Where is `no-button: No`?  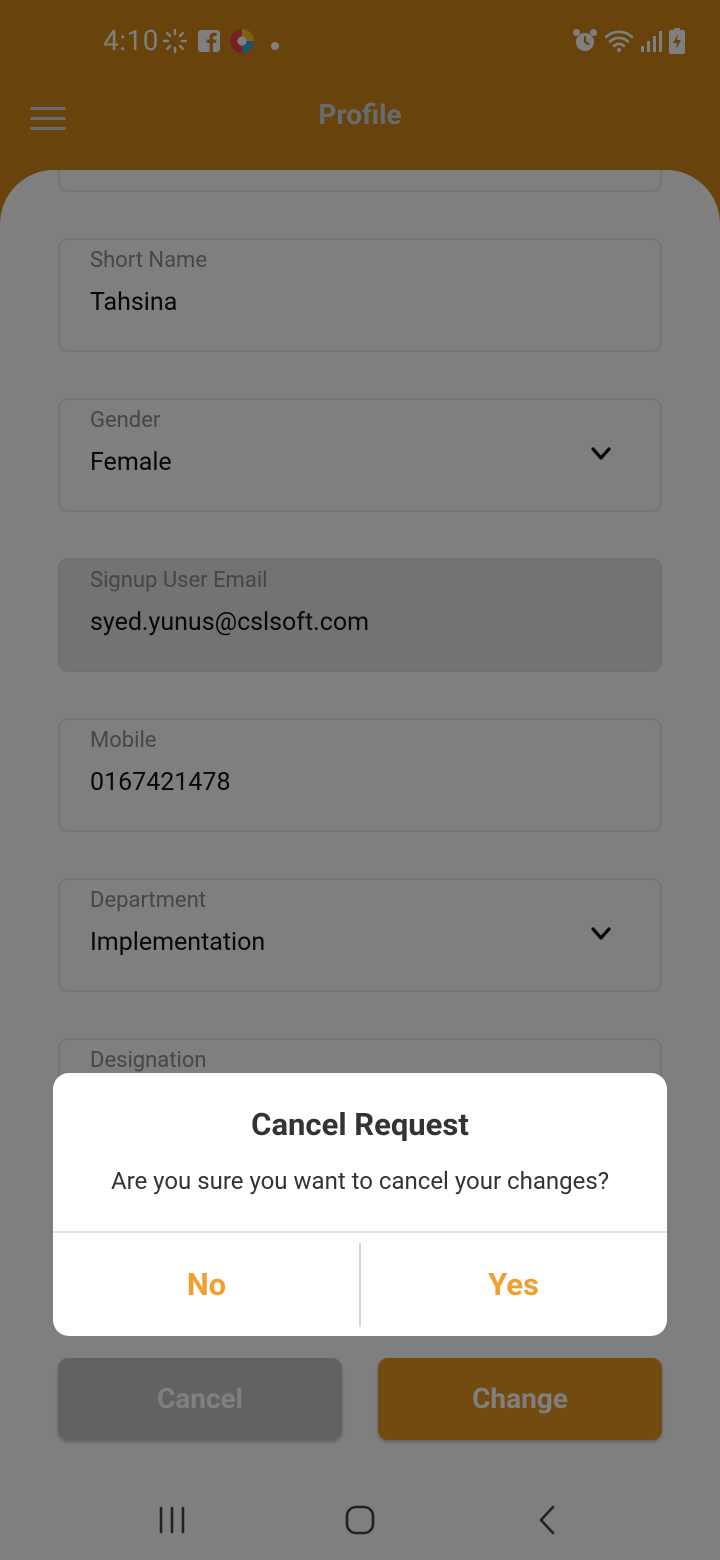
no-button: No is located at coordinates (206, 1284).